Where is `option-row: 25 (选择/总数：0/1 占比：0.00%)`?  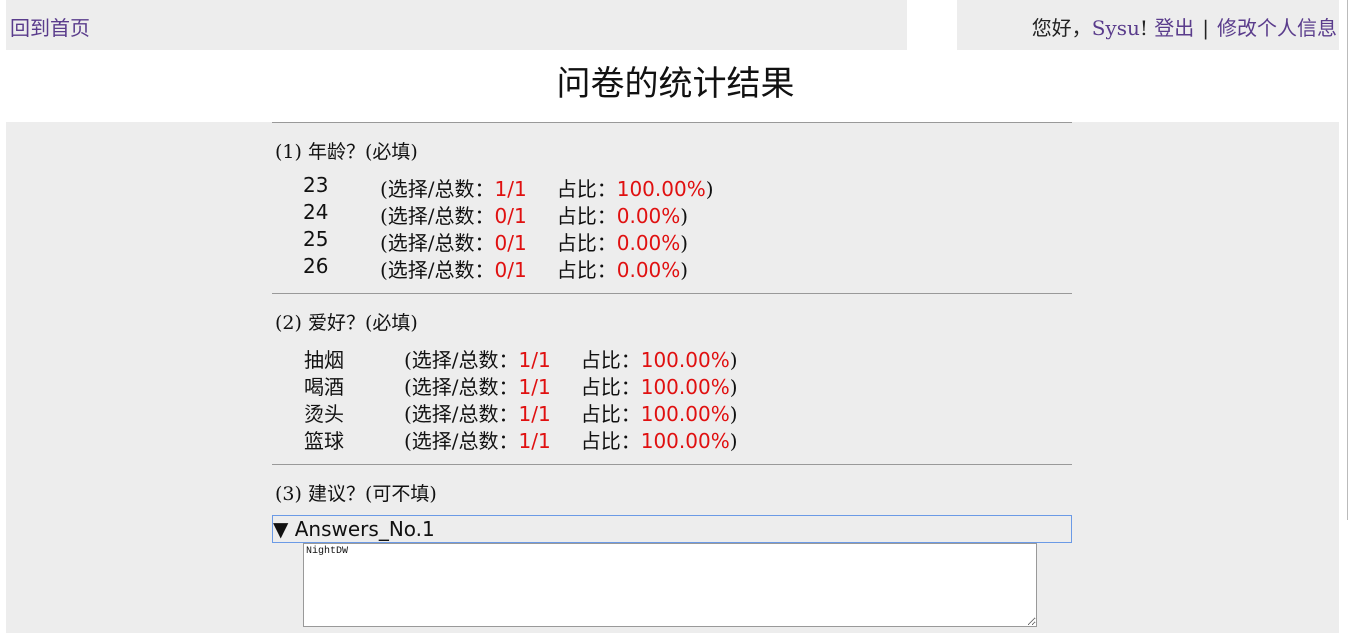 option-row: 25 (选择/总数：0/1 占比：0.00%) is located at coordinates (672, 241).